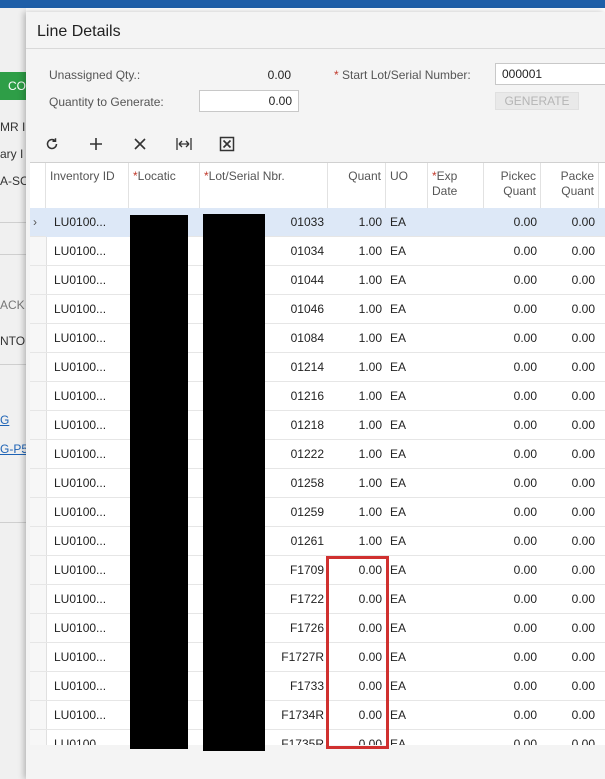 Image resolution: width=605 pixels, height=779 pixels. Describe the element at coordinates (317, 222) in the screenshot. I see `table-row: › LU0100... 01033 1.00 EA 0.00 0.00` at that location.